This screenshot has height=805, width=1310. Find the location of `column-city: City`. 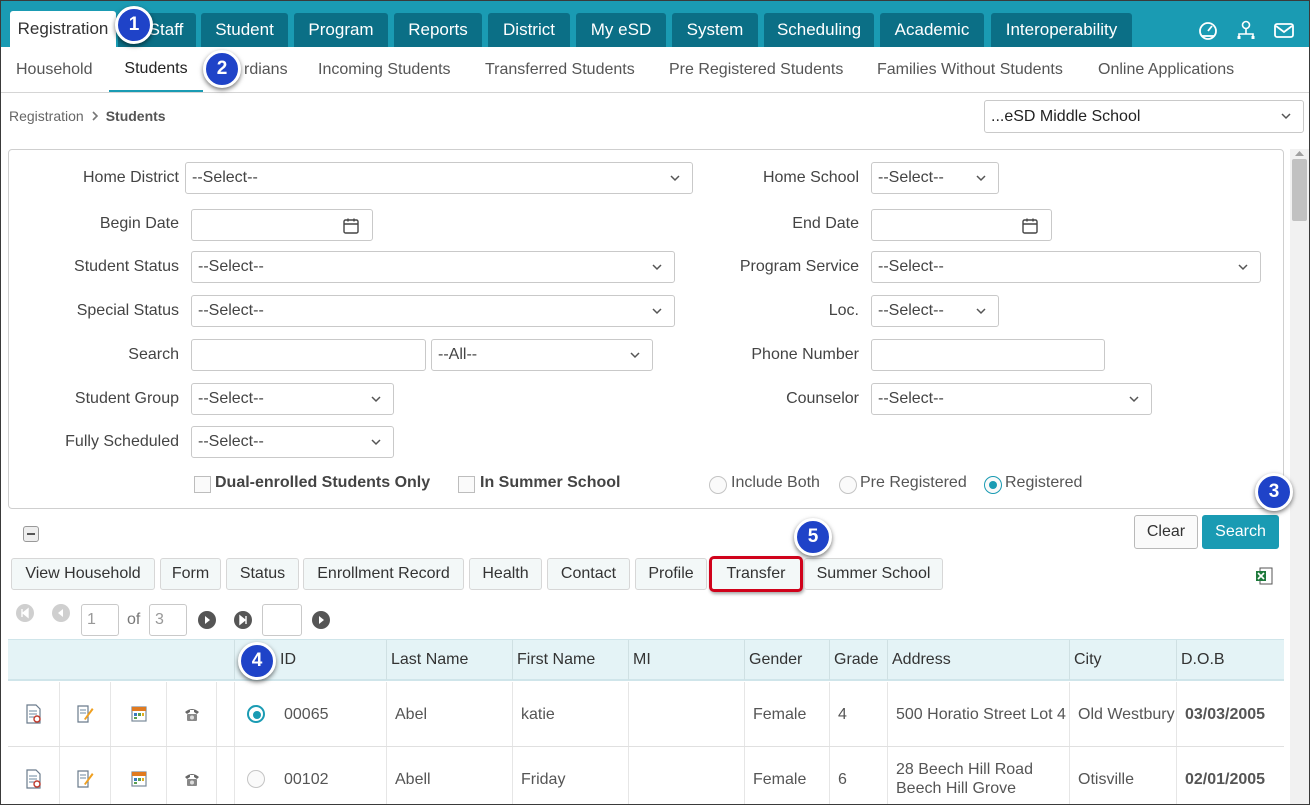

column-city: City is located at coordinates (1122, 660).